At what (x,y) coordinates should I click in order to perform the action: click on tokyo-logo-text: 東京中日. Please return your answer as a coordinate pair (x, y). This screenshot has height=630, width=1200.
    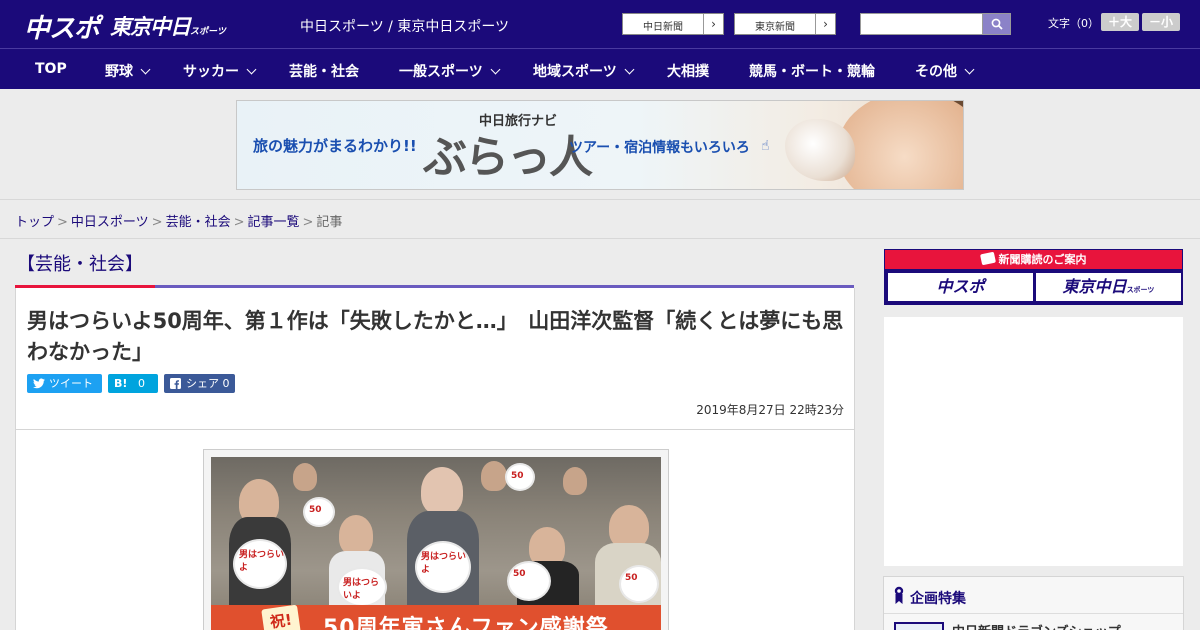
    Looking at the image, I should click on (150, 27).